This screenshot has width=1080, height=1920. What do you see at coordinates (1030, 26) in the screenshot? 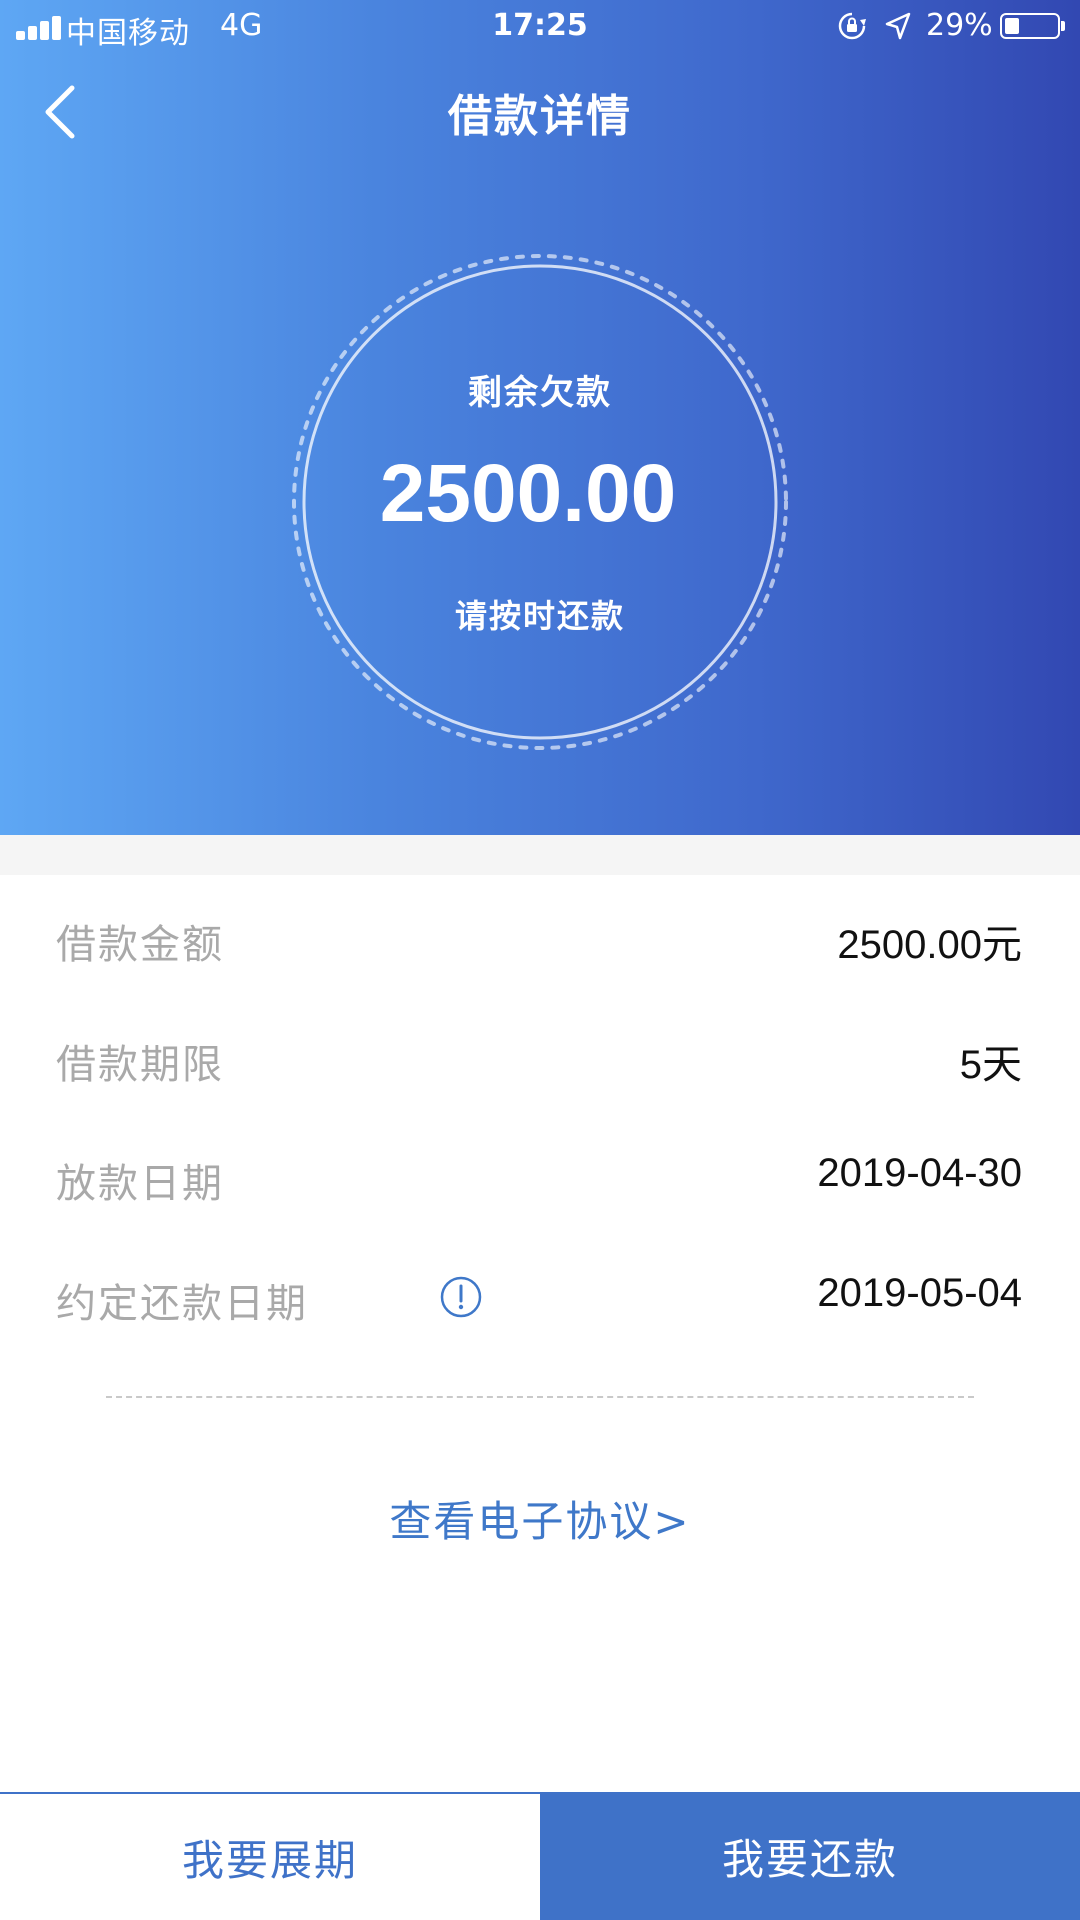
I see `battery-icon` at bounding box center [1030, 26].